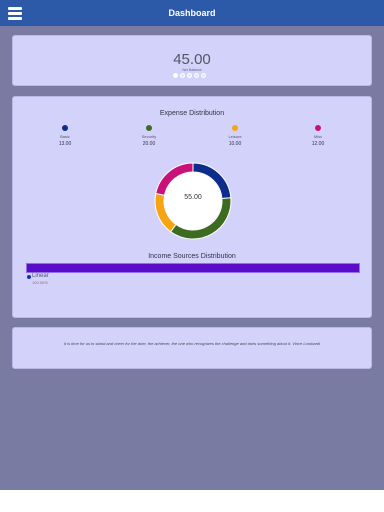 This screenshot has width=384, height=512. What do you see at coordinates (29, 277) in the screenshot?
I see `income-legend-dot` at bounding box center [29, 277].